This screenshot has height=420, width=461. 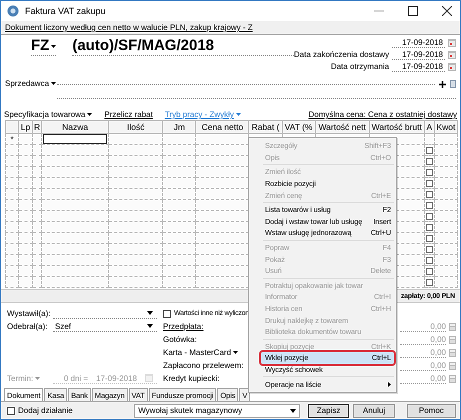 I want to click on column-header: VAT (%, so click(x=299, y=127).